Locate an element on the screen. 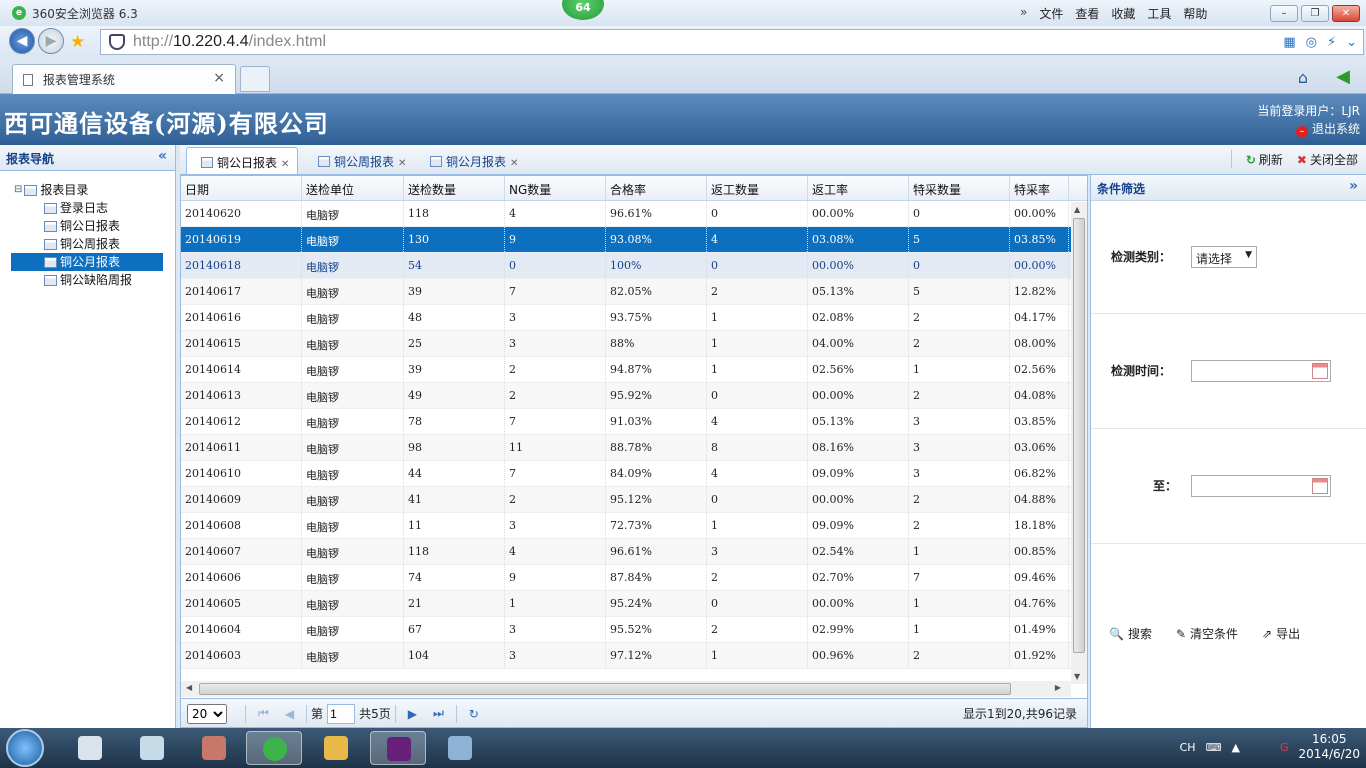  compat-mode-icon: ⚡ is located at coordinates (1331, 42).